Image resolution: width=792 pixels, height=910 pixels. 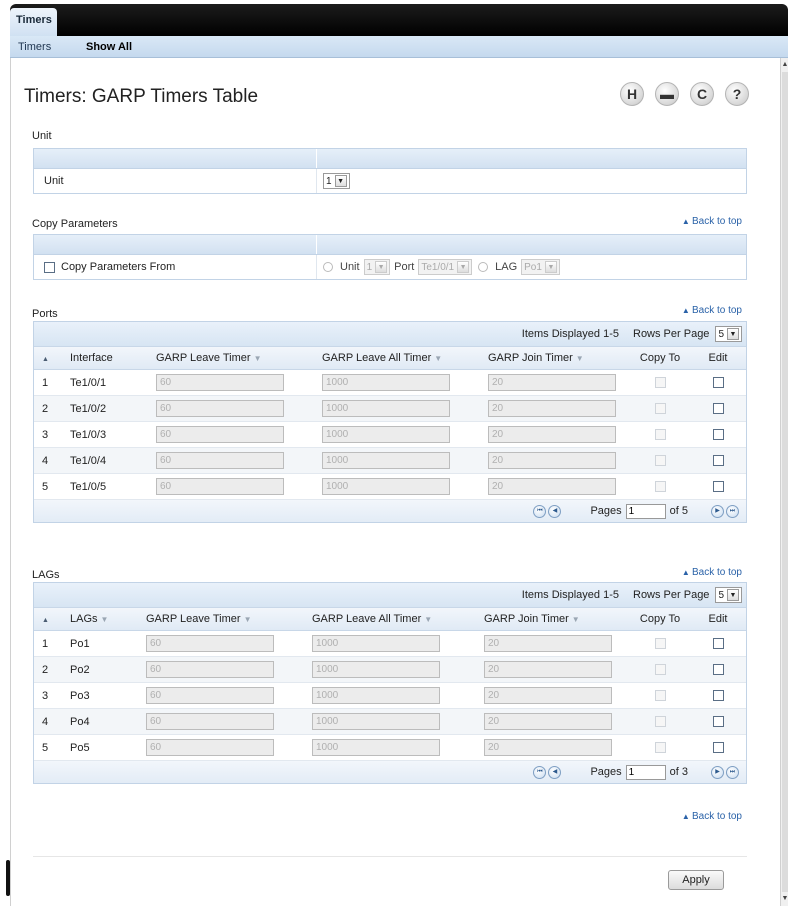 I want to click on lag-radio, so click(x=483, y=267).